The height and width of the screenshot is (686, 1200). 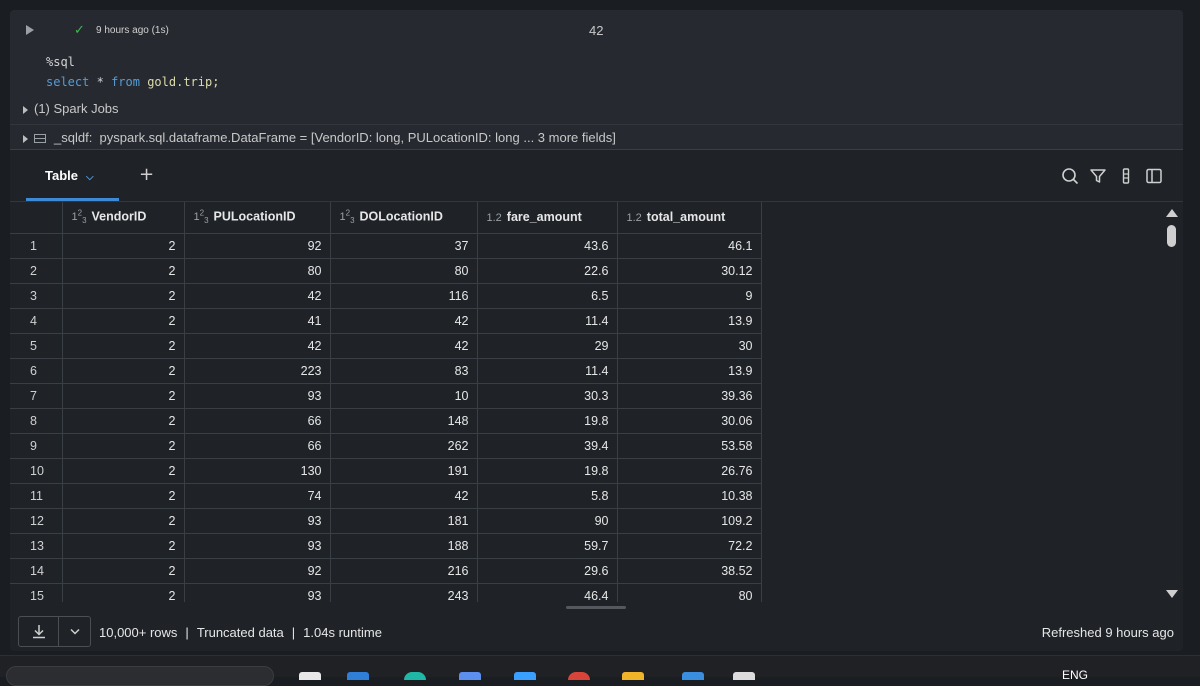 What do you see at coordinates (689, 396) in the screenshot?
I see `table-cell: 39.36` at bounding box center [689, 396].